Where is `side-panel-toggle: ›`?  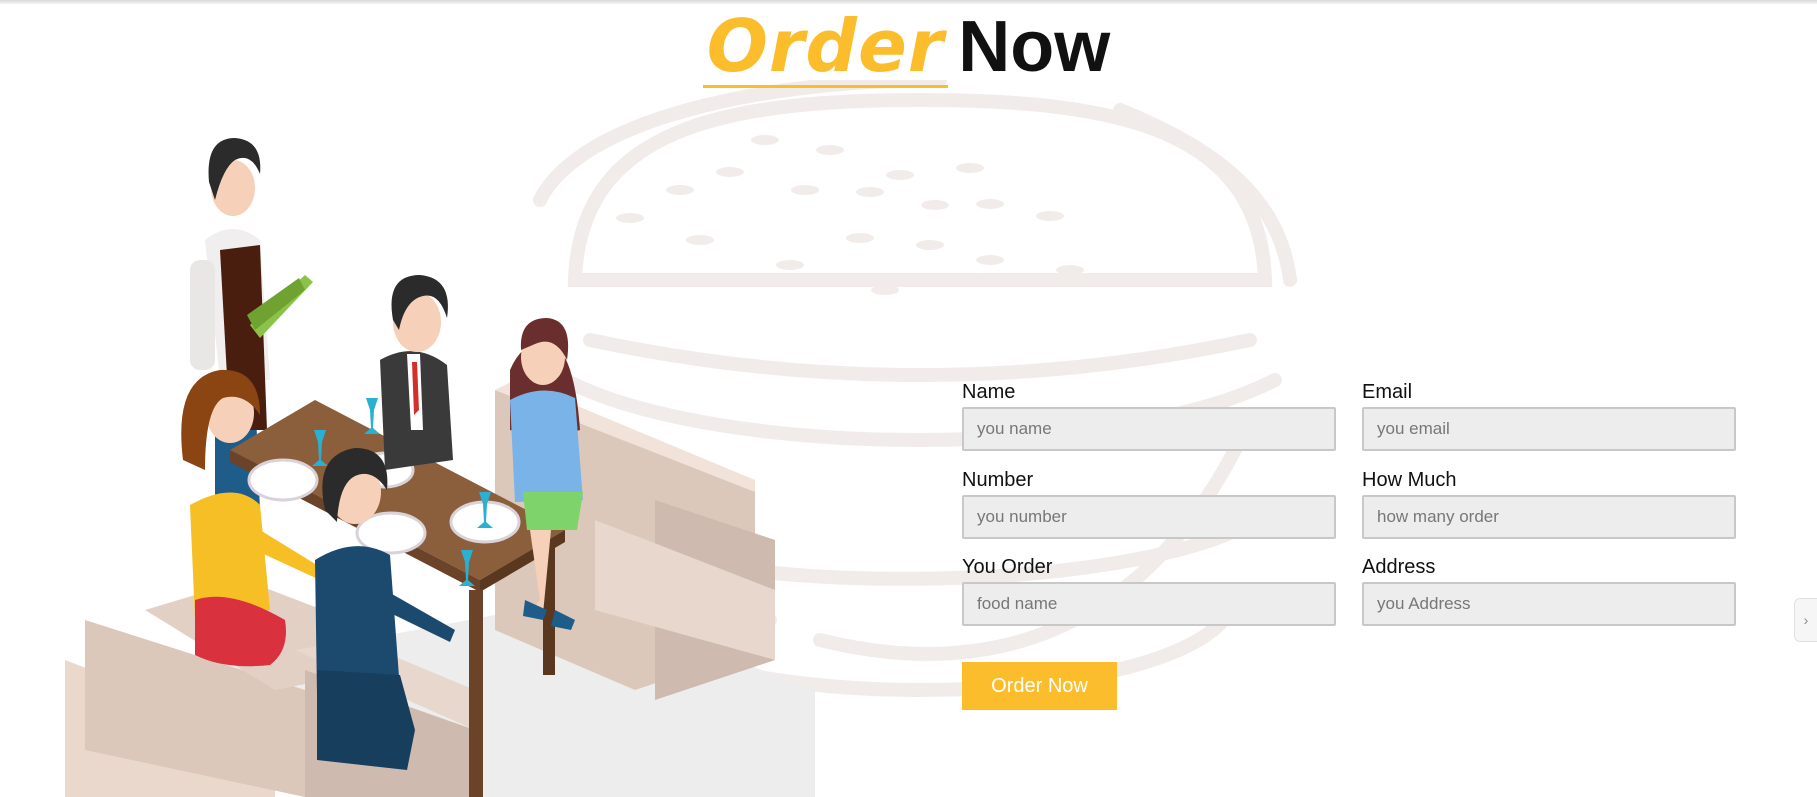
side-panel-toggle: › is located at coordinates (1805, 620).